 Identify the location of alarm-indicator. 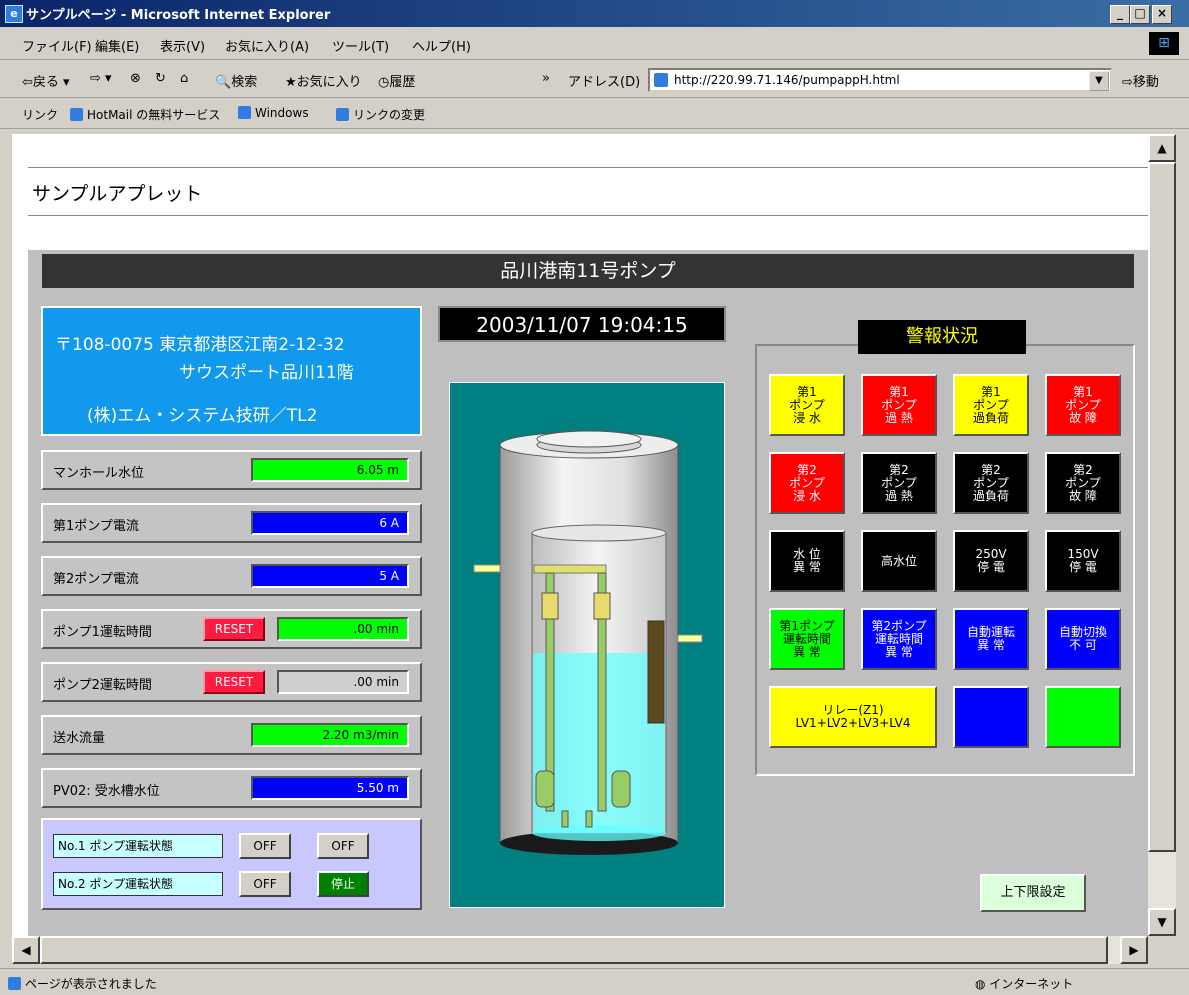
(991, 717).